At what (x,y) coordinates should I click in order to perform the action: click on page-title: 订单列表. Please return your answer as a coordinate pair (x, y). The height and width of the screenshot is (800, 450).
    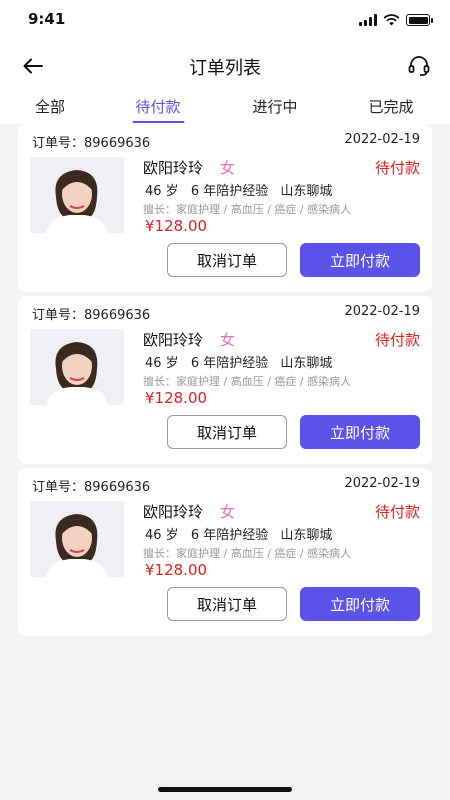
    Looking at the image, I should click on (225, 68).